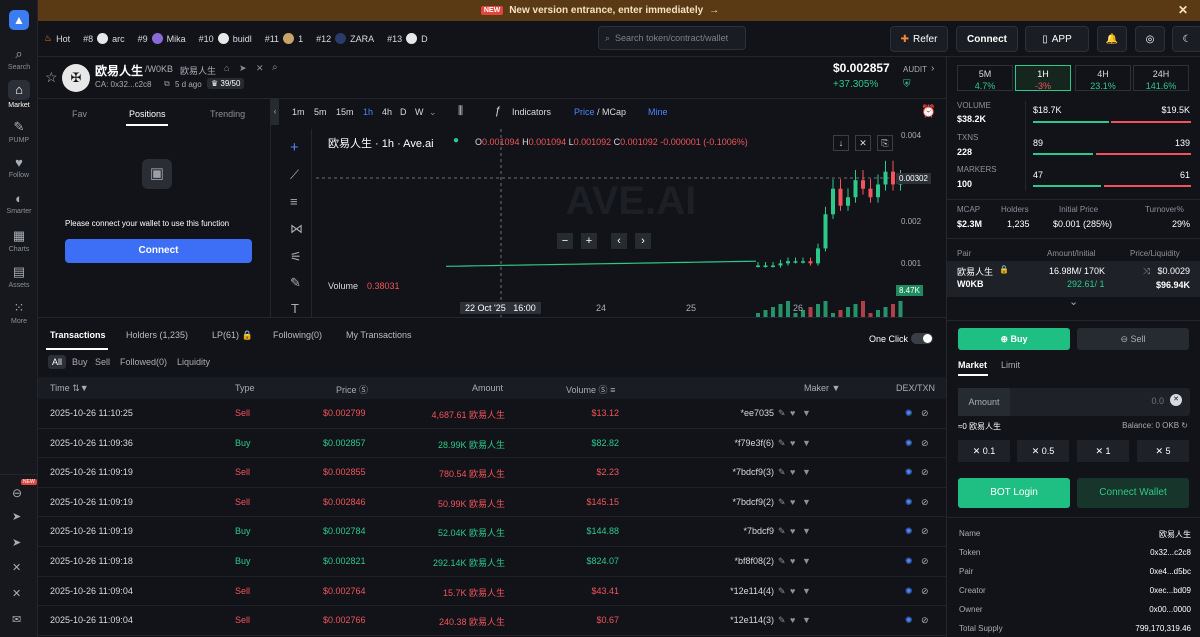 The width and height of the screenshot is (1200, 637). Describe the element at coordinates (320, 112) in the screenshot. I see `interval-5m: 5m` at that location.